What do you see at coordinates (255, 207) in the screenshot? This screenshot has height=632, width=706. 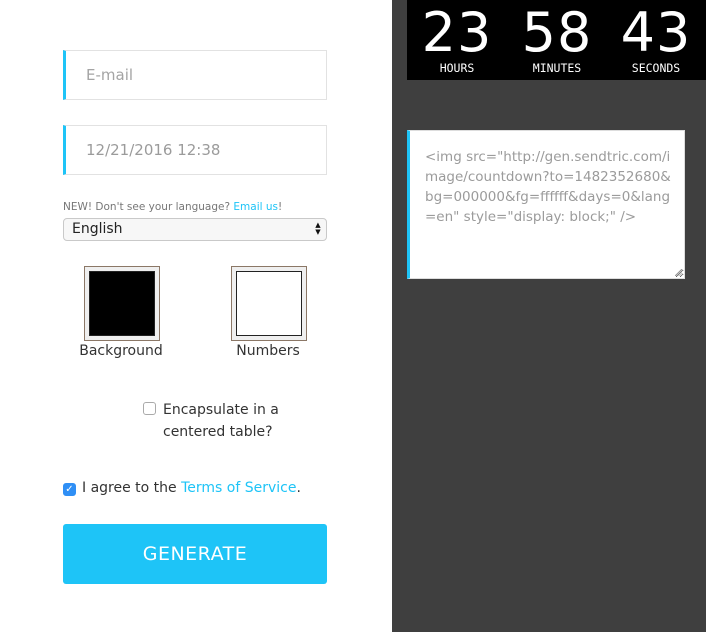 I see `email-us-link: Email us` at bounding box center [255, 207].